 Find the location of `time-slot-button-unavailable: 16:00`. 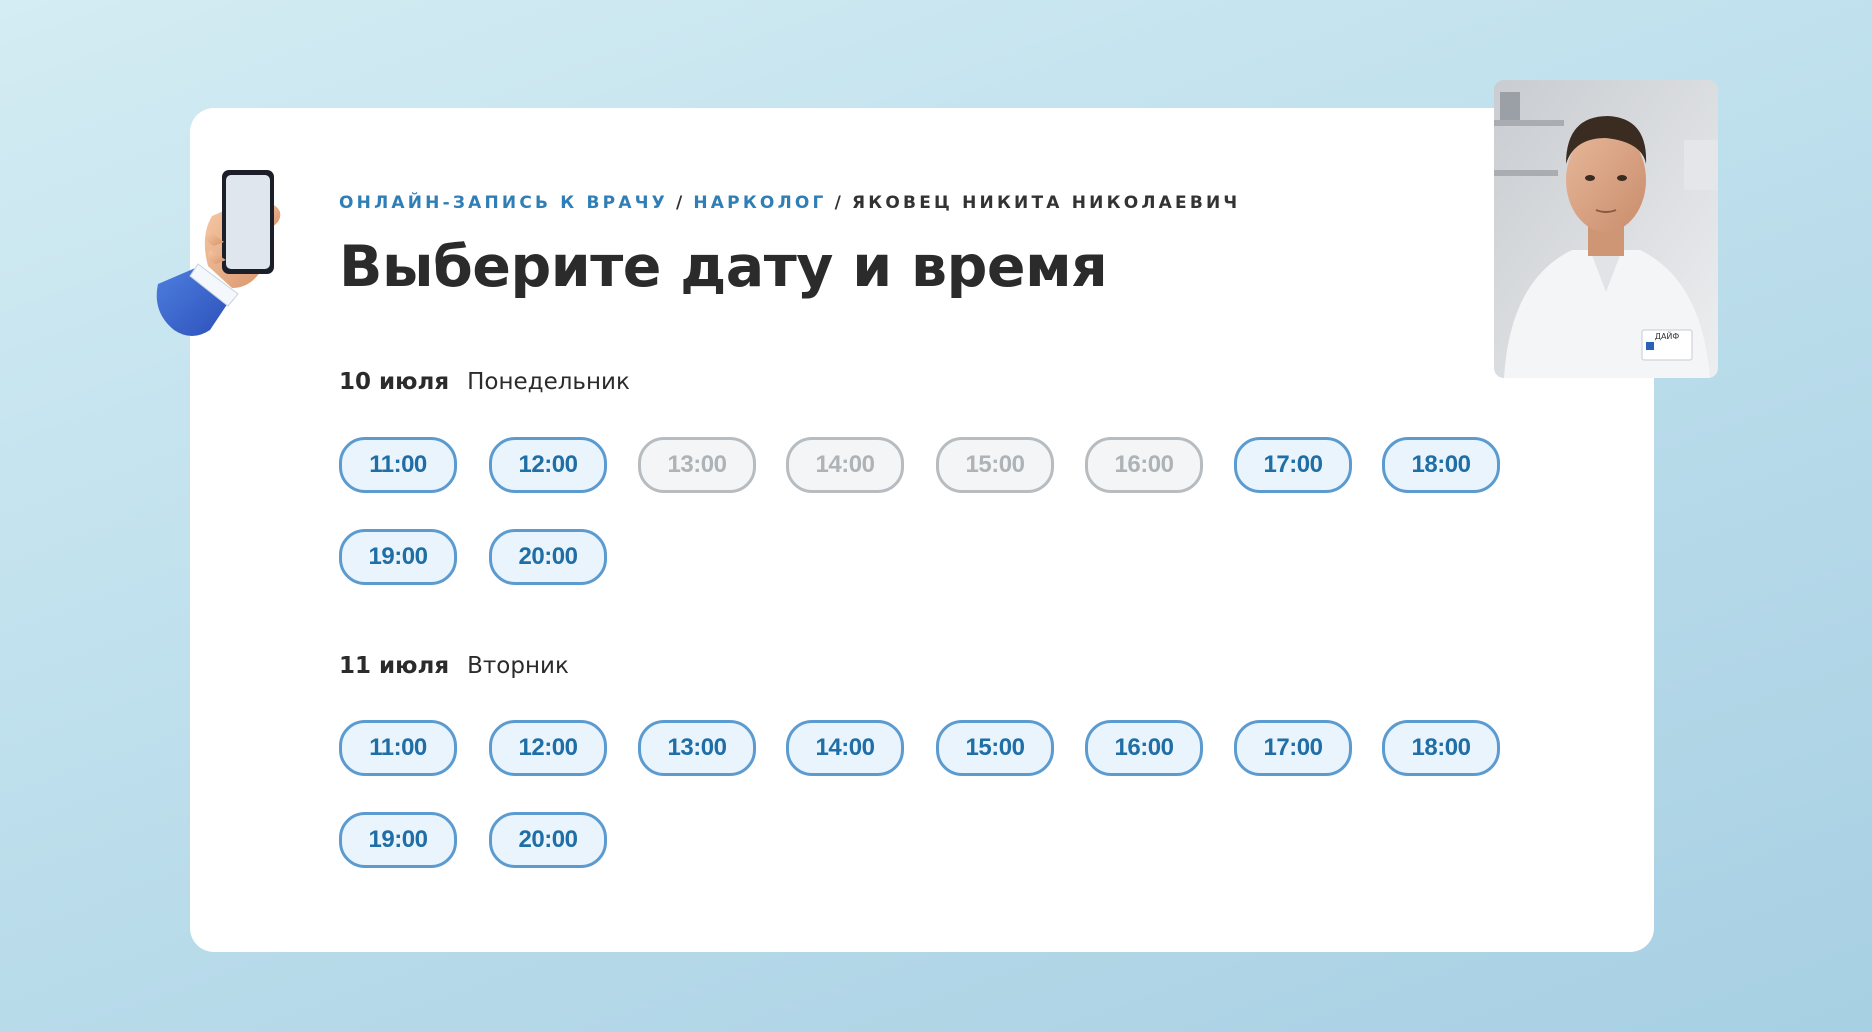

time-slot-button-unavailable: 16:00 is located at coordinates (1144, 465).